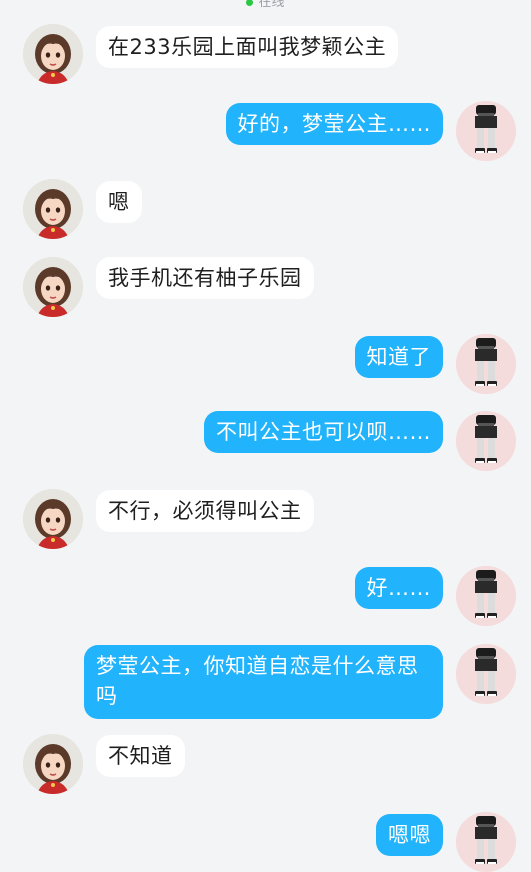 The width and height of the screenshot is (531, 872). I want to click on incoming-message-bubble: 不知道, so click(140, 756).